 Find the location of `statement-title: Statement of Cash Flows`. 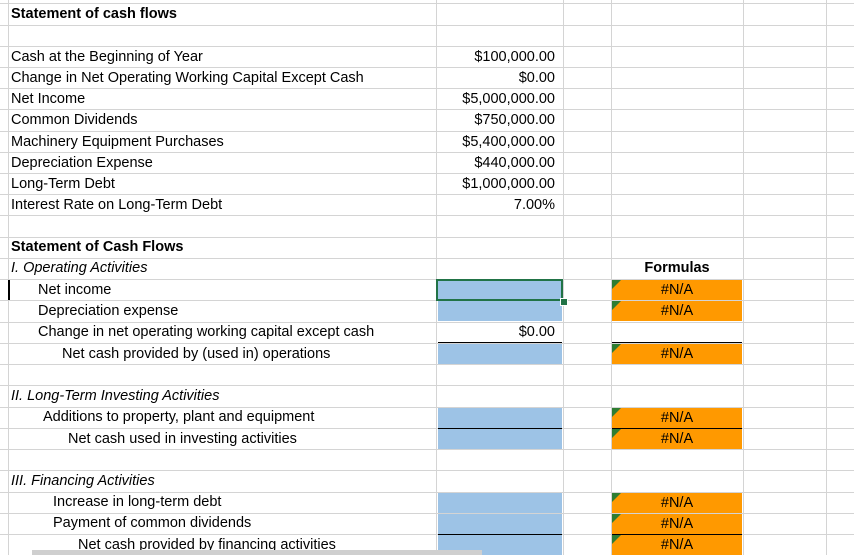

statement-title: Statement of Cash Flows is located at coordinates (97, 247).